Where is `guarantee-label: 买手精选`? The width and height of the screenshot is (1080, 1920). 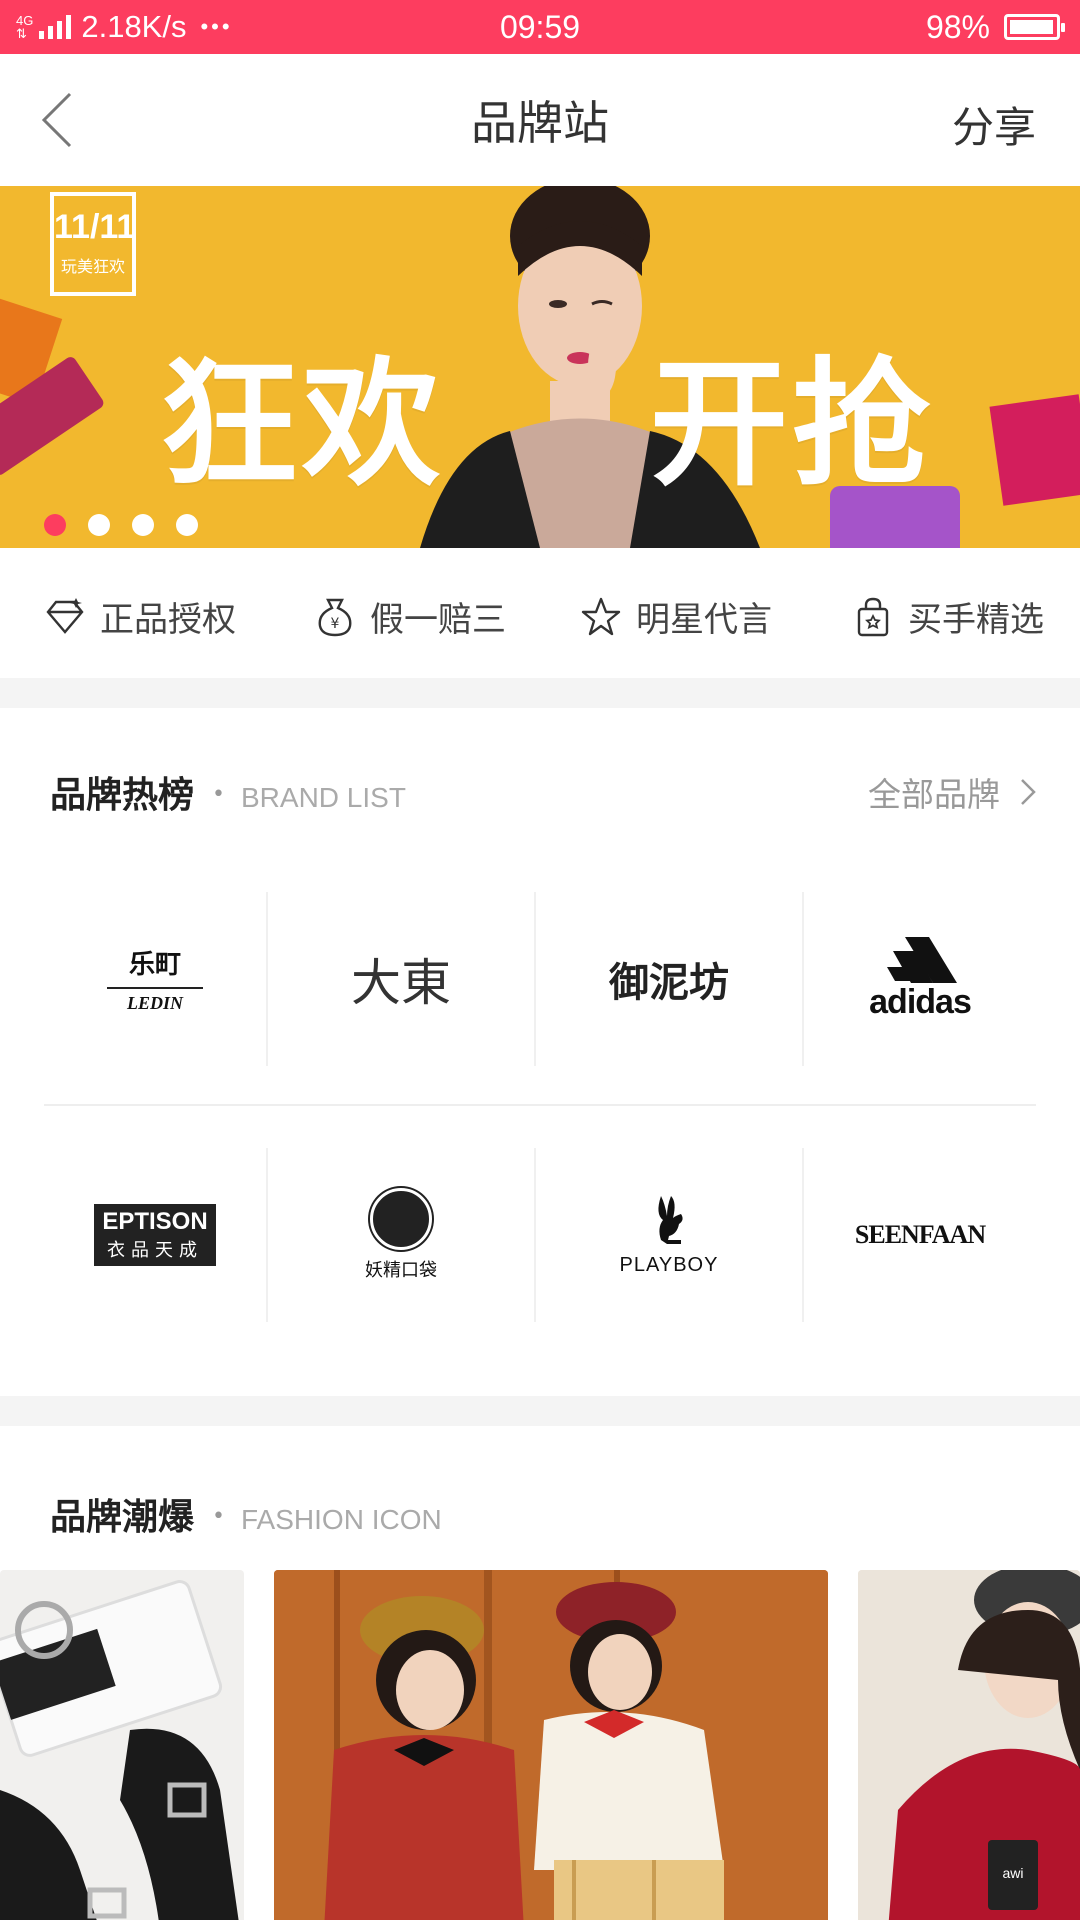
guarantee-label: 买手精选 is located at coordinates (976, 620).